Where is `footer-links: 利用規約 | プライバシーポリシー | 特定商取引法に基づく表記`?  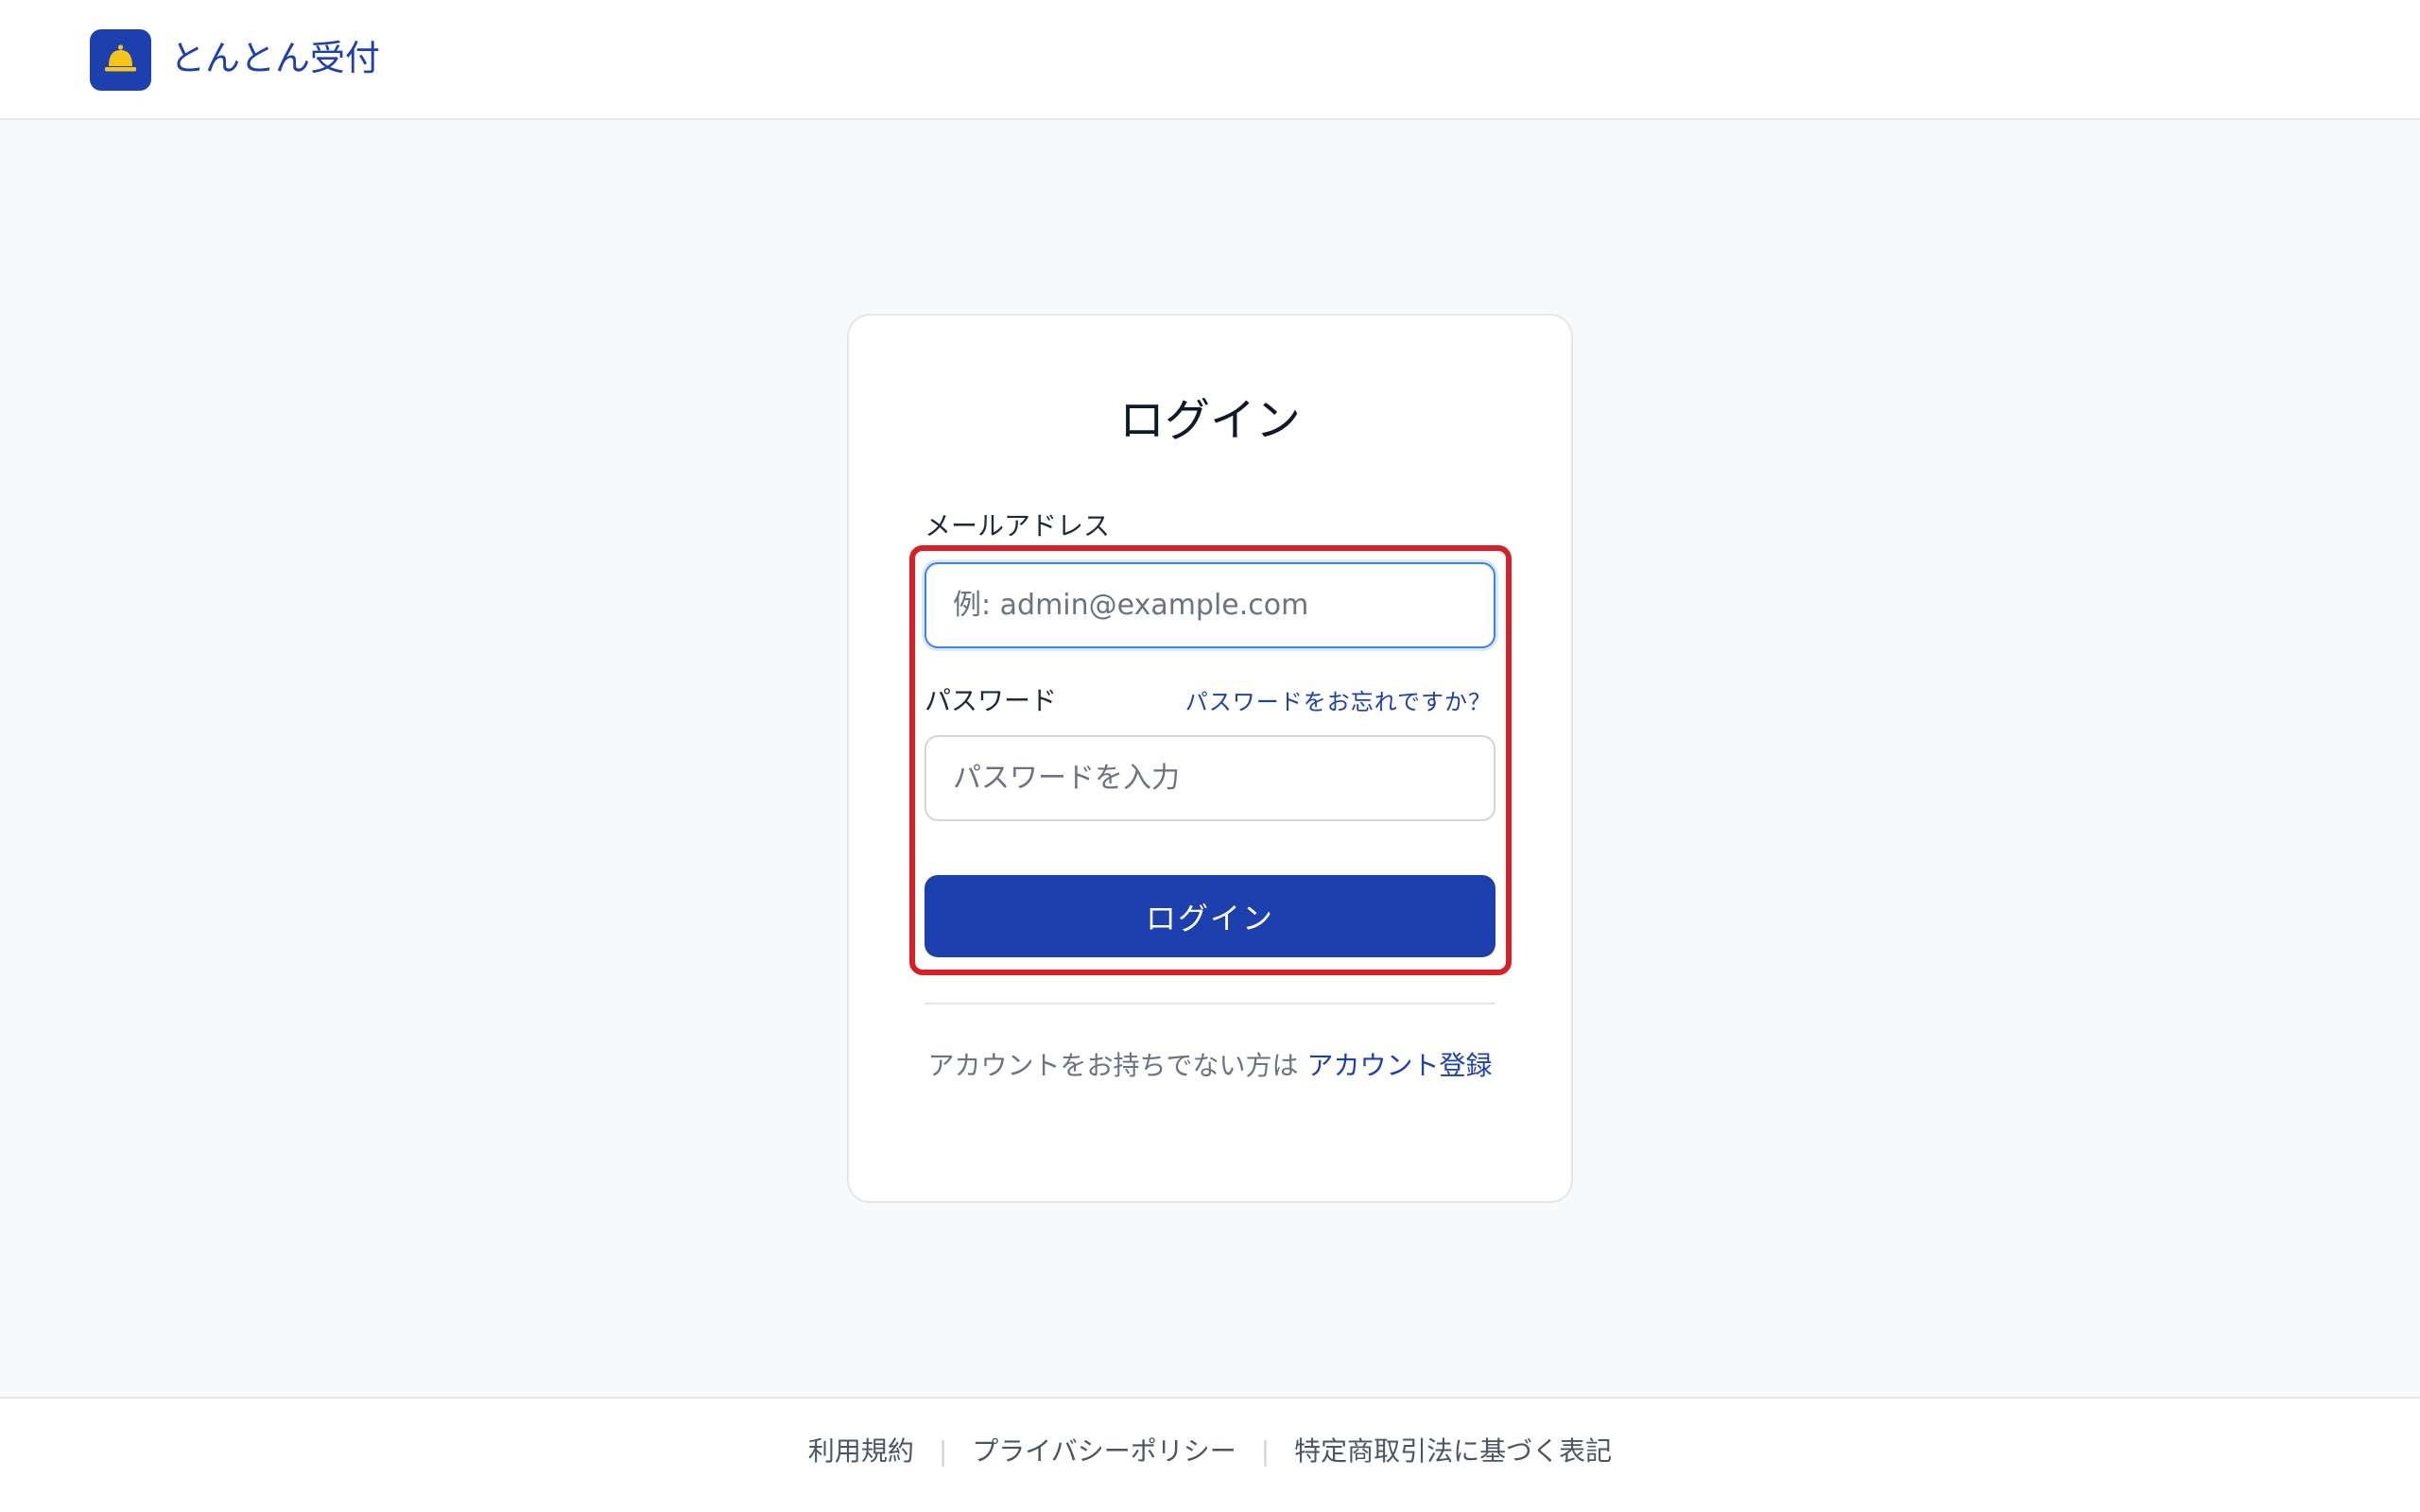
footer-links: 利用規約 | プライバシーポリシー | 特定商取引法に基づく表記 is located at coordinates (1210, 1451).